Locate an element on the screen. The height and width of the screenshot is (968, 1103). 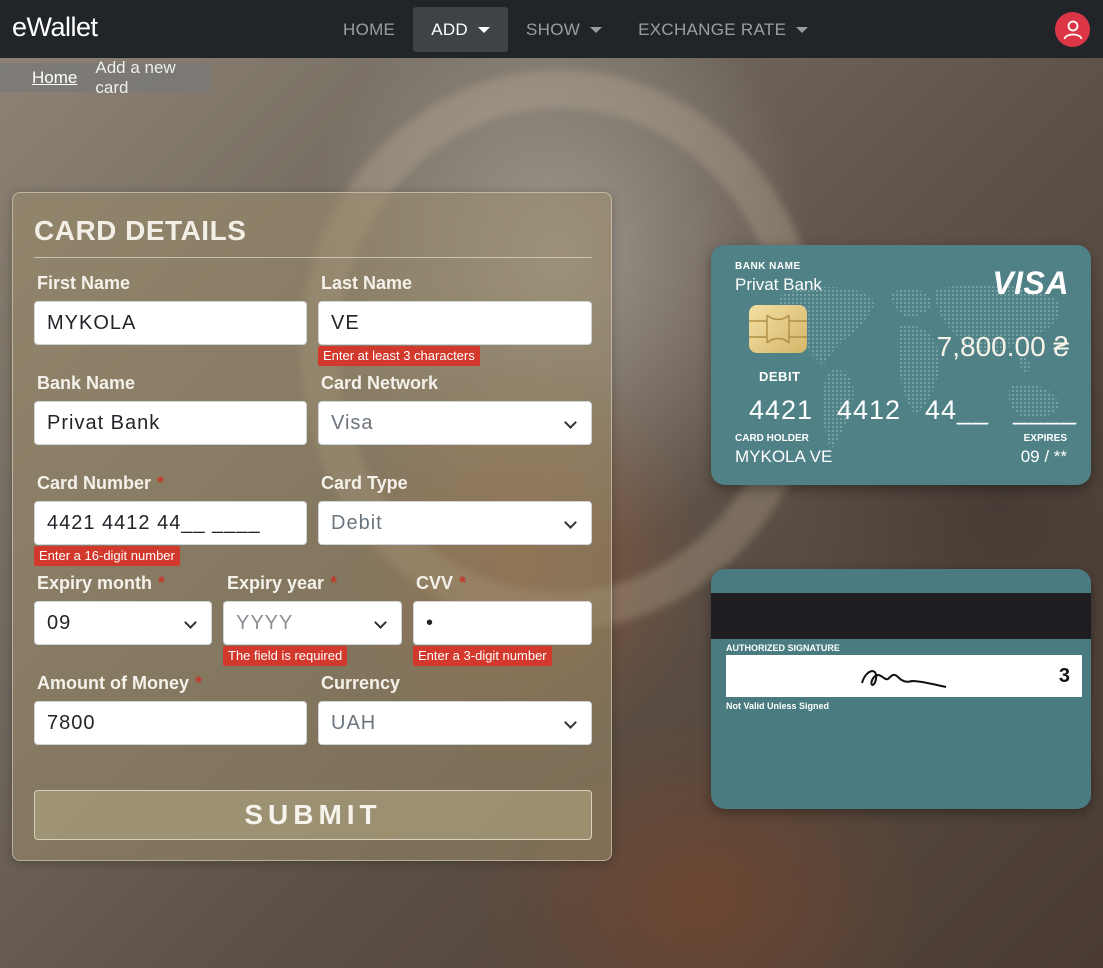
last-name-error: Enter at least 3 characters is located at coordinates (399, 356).